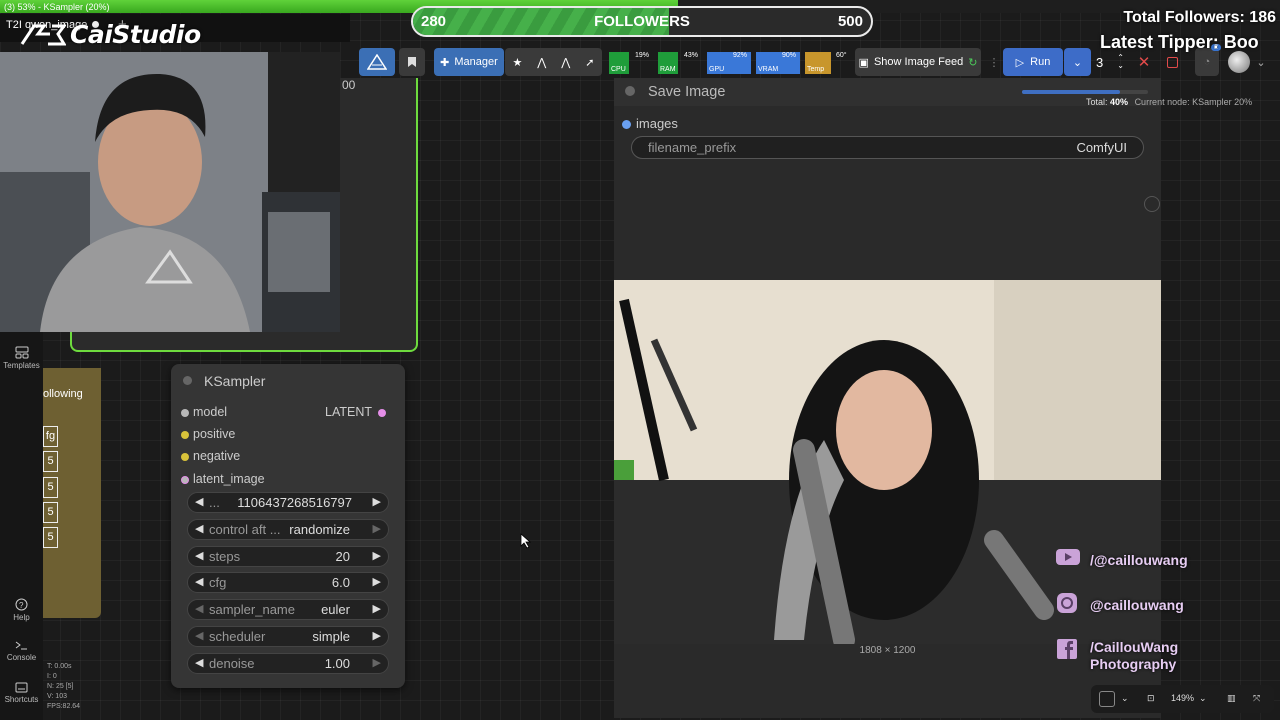 This screenshot has height=720, width=1280. What do you see at coordinates (288, 556) in the screenshot?
I see `steps-widget: ◀ steps 20 ▶` at bounding box center [288, 556].